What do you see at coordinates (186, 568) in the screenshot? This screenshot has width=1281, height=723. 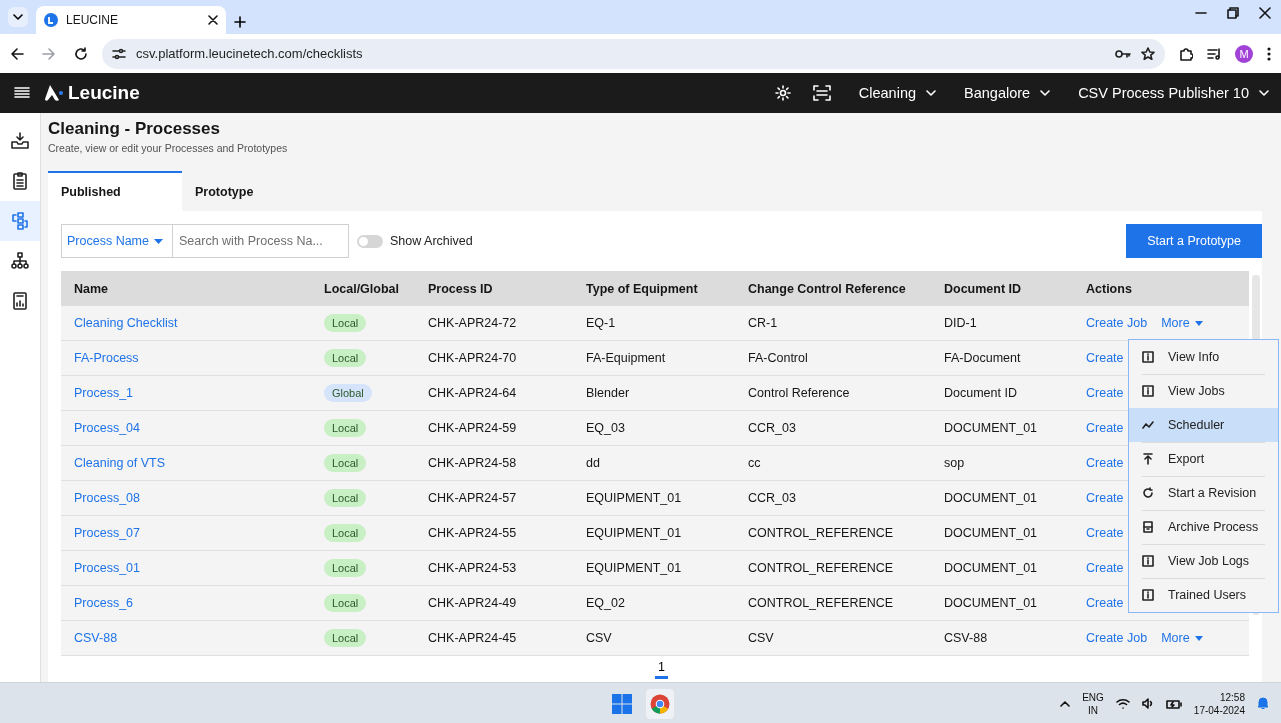 I see `process-name-link: Process_01` at bounding box center [186, 568].